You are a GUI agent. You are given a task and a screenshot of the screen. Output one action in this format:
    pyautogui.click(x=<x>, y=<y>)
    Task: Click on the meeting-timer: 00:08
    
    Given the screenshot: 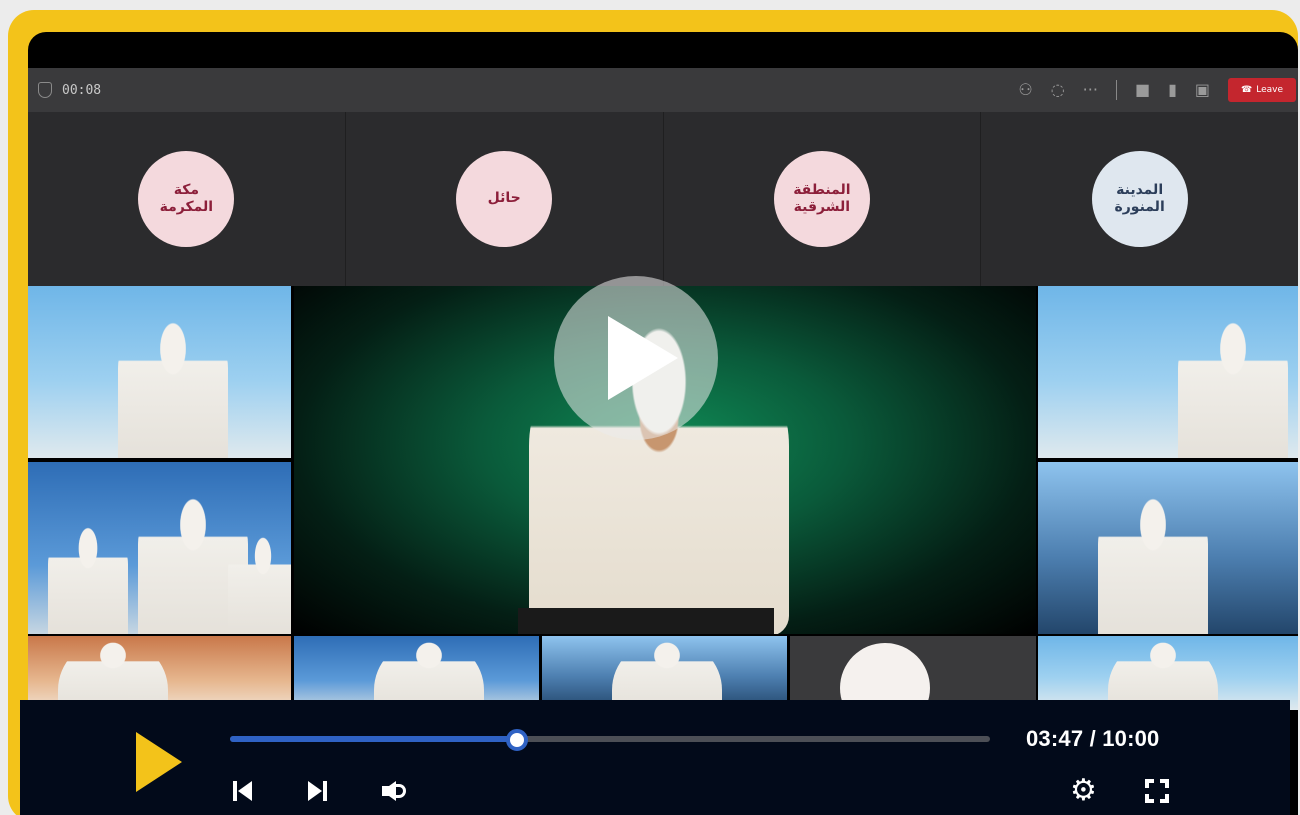 What is the action you would take?
    pyautogui.click(x=82, y=90)
    